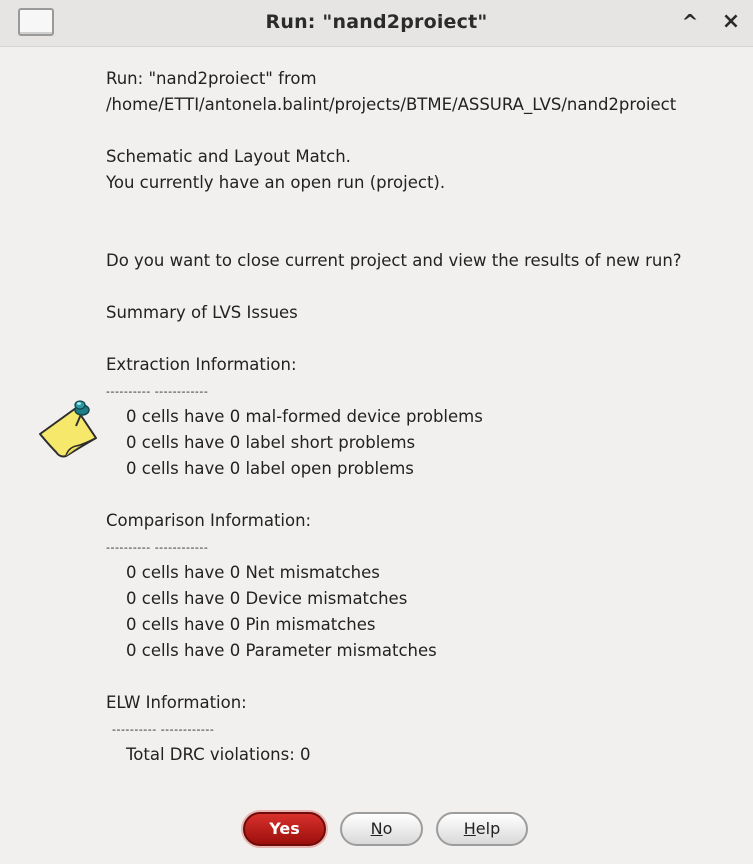  What do you see at coordinates (211, 78) in the screenshot?
I see `run-line: Run: "nand2proiect" from` at bounding box center [211, 78].